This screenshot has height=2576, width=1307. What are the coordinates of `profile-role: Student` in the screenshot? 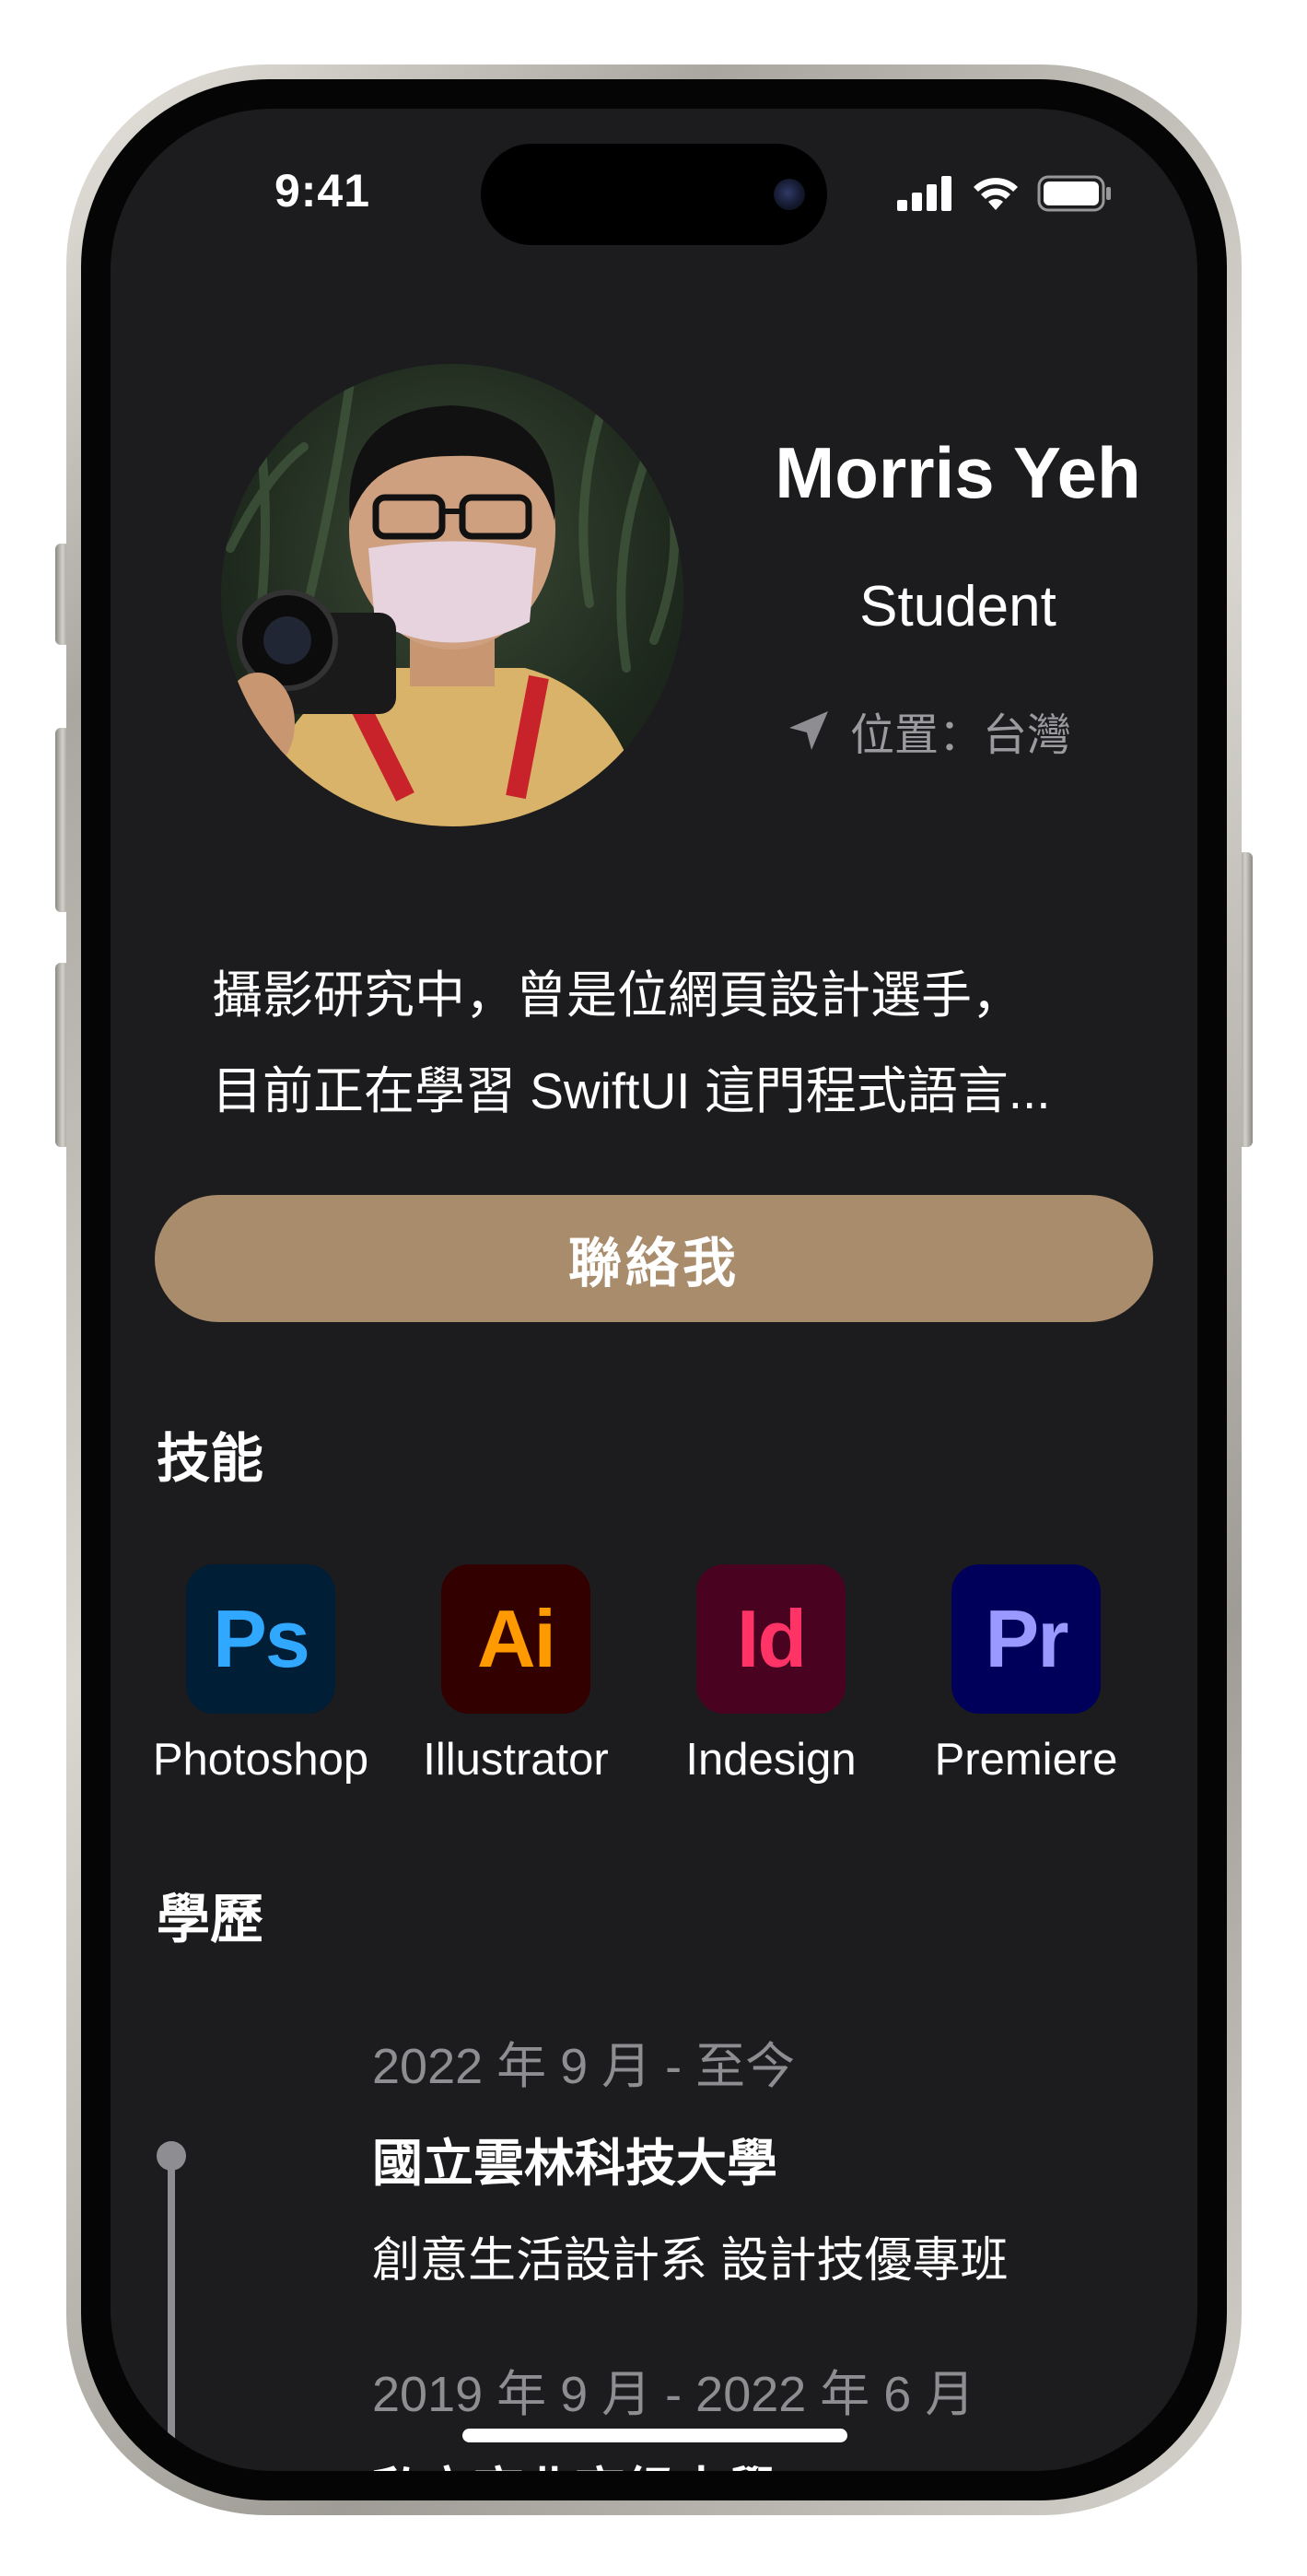 It's located at (958, 606).